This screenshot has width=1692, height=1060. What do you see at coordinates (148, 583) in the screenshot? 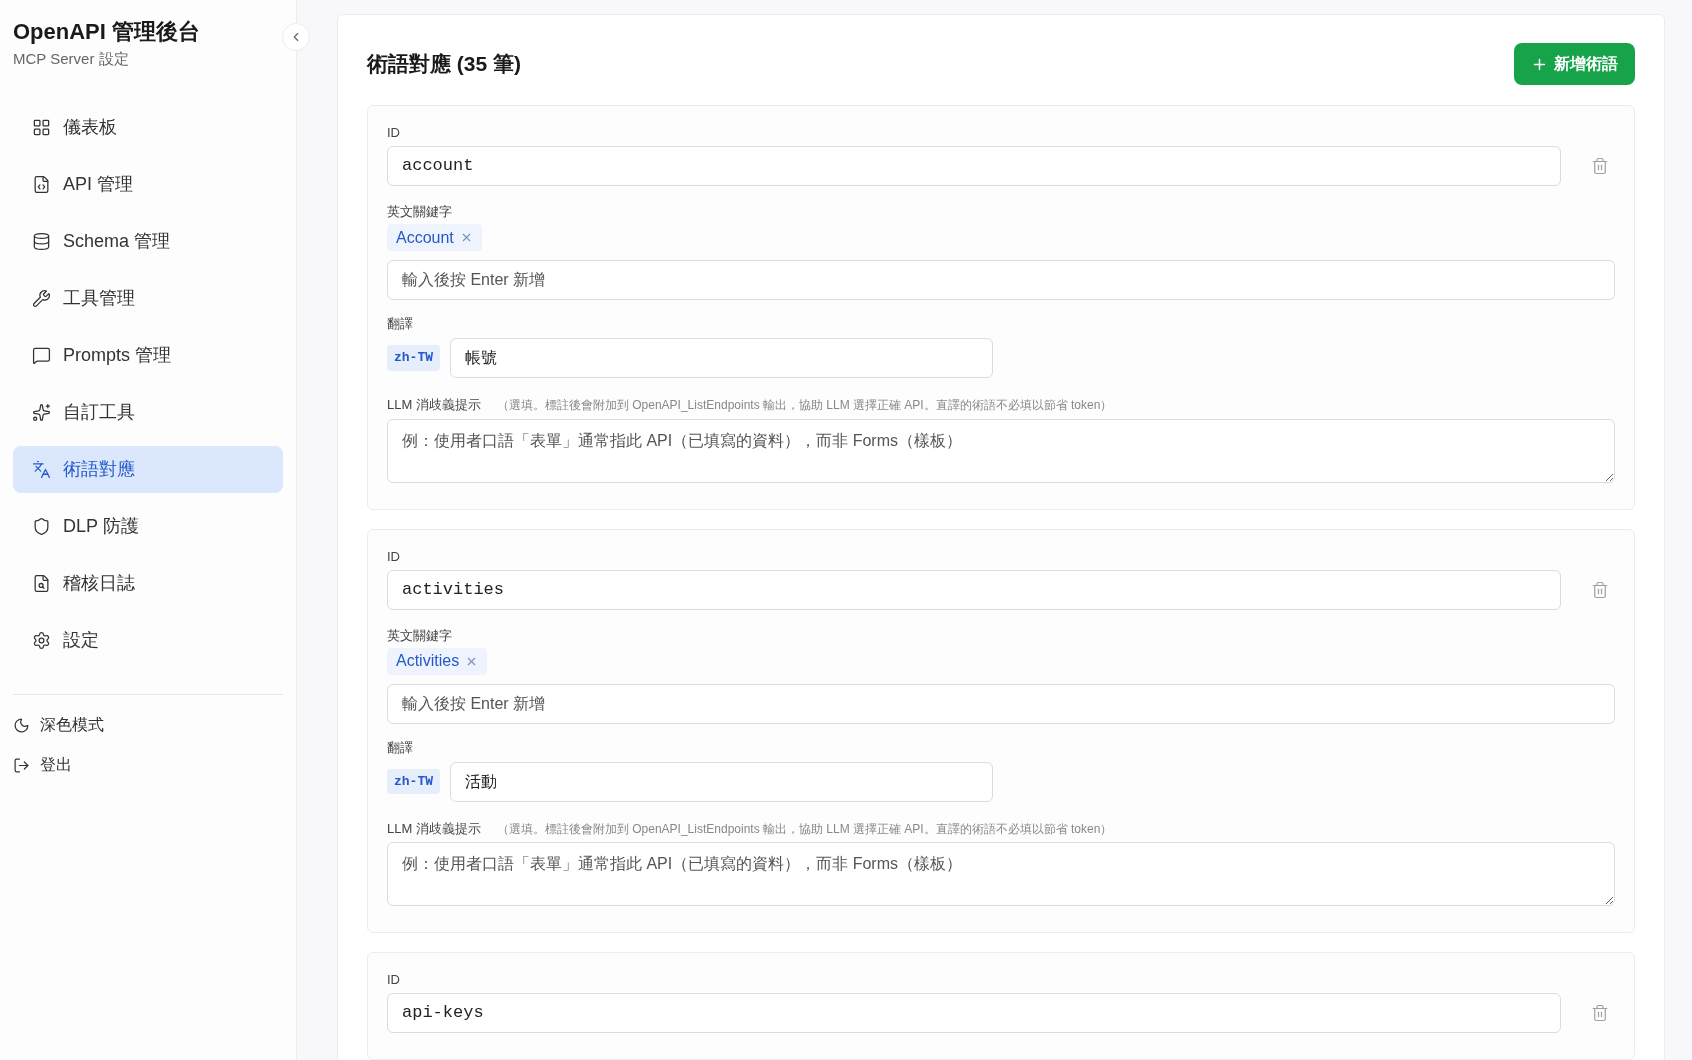
I see `nav-item: 稽核日誌` at bounding box center [148, 583].